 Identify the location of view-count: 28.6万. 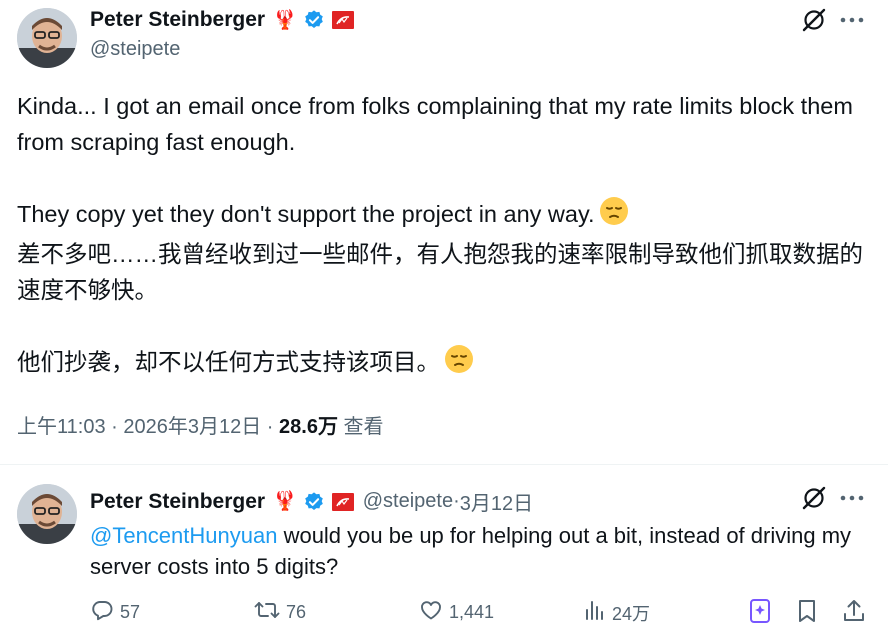
(308, 427).